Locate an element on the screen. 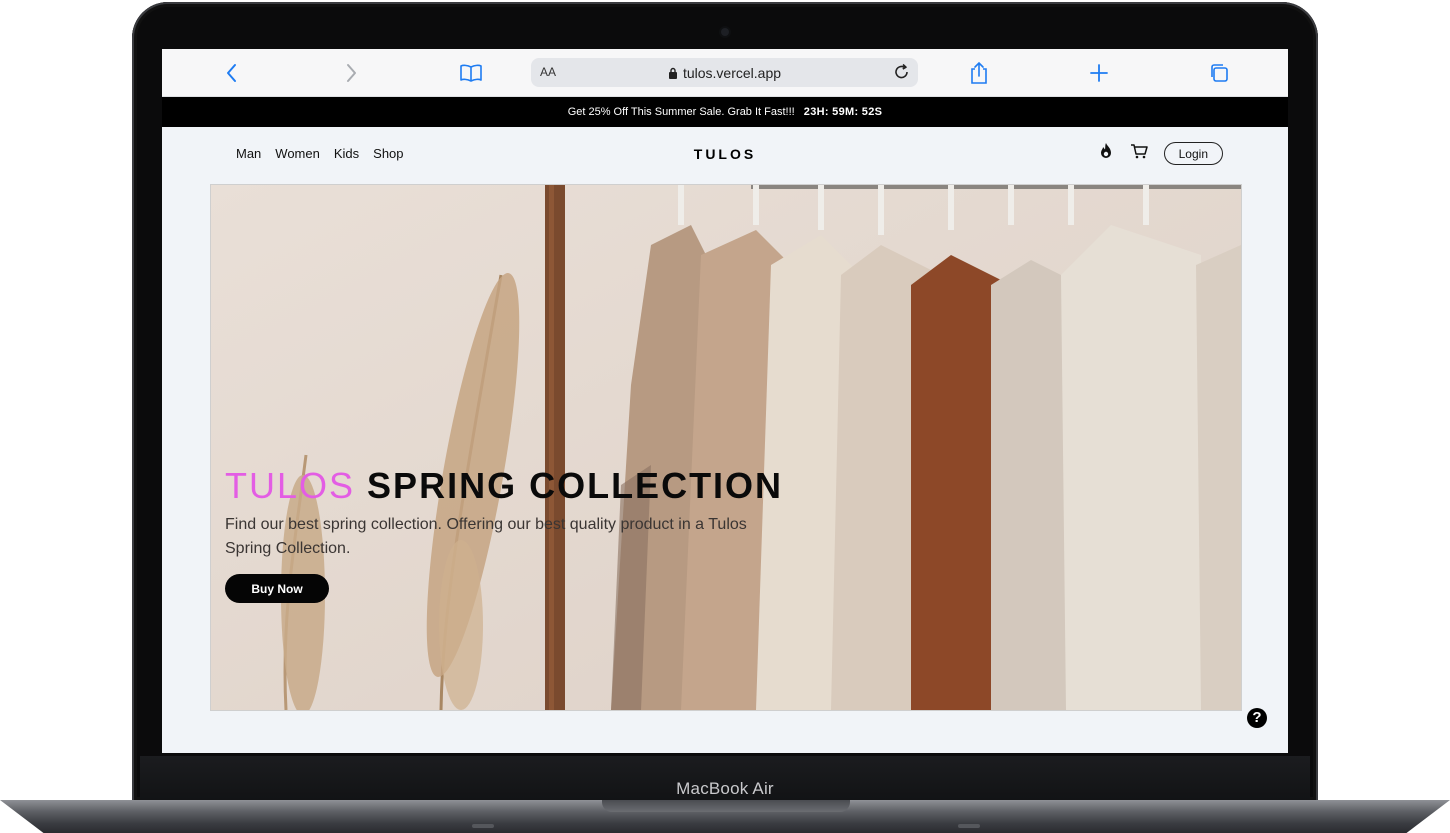  login-button: Login is located at coordinates (1193, 153).